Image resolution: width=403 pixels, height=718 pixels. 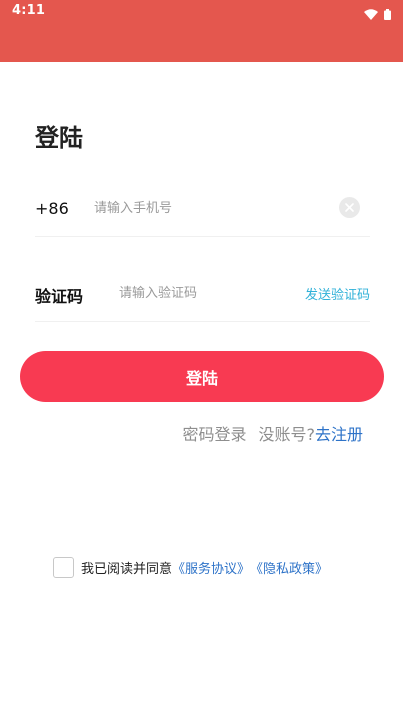 I want to click on agreement: 我已阅读并同意 《服务协议》 《隐私政策》, so click(x=190, y=567).